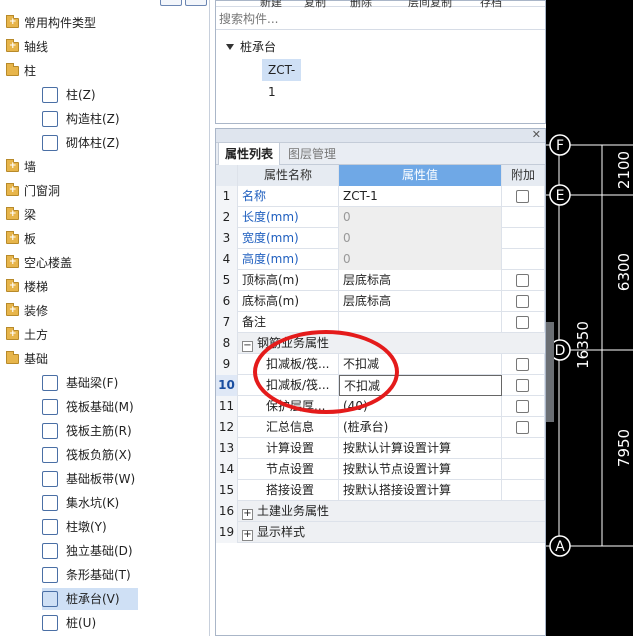 The image size is (633, 636). I want to click on tree-item: 砌体柱(Z), so click(117, 143).